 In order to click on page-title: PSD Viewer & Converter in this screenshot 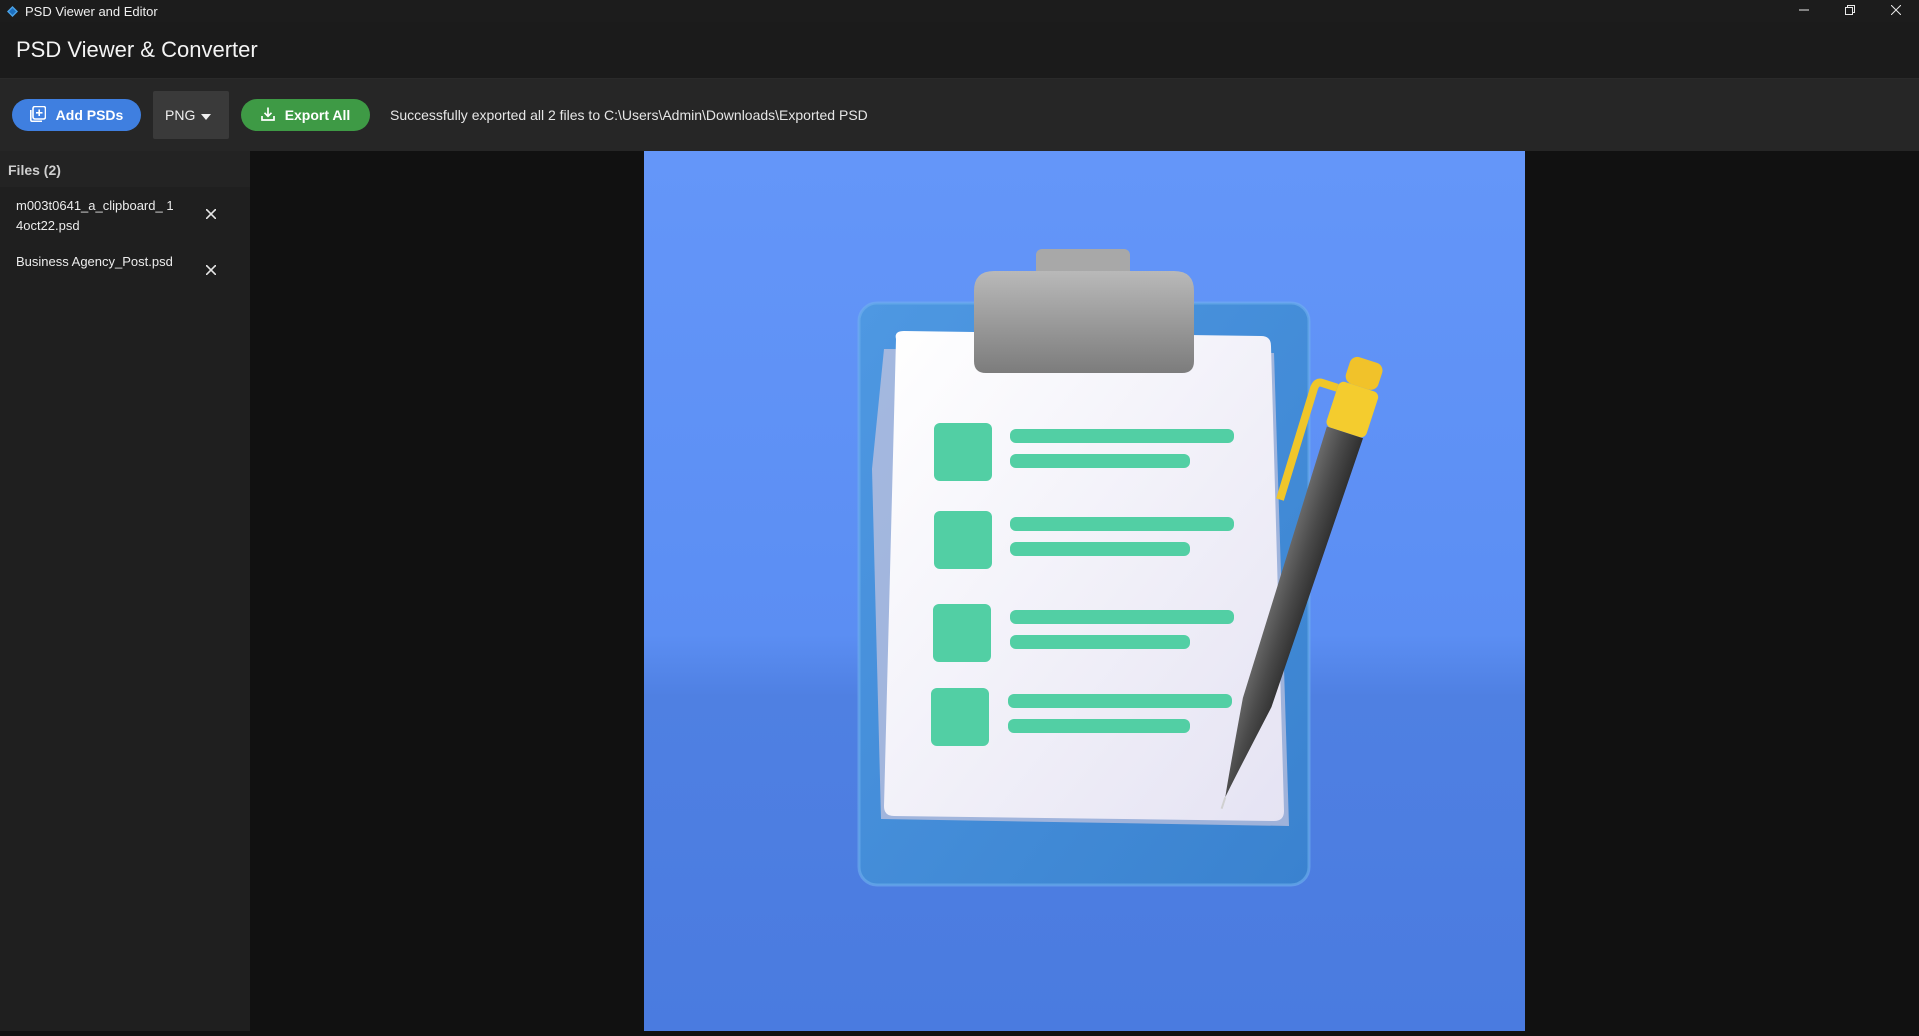, I will do `click(137, 49)`.